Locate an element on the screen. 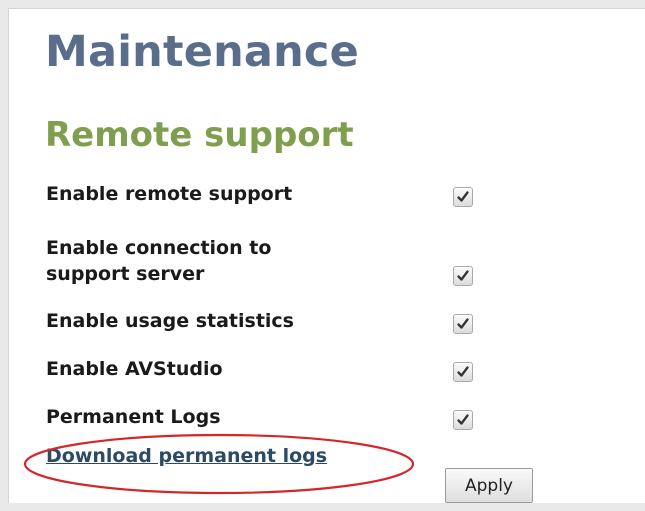 The width and height of the screenshot is (645, 511). label-line: Enable AVStudio is located at coordinates (134, 369).